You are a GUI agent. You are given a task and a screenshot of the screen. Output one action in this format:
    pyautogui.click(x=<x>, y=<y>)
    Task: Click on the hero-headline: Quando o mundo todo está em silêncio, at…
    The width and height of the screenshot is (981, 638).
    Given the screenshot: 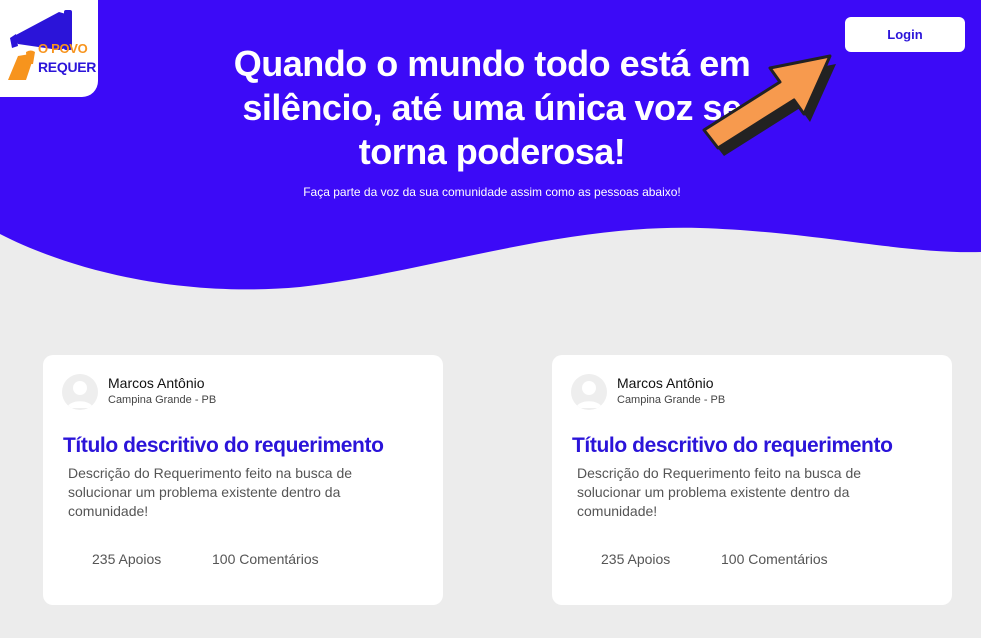 What is the action you would take?
    pyautogui.click(x=492, y=107)
    